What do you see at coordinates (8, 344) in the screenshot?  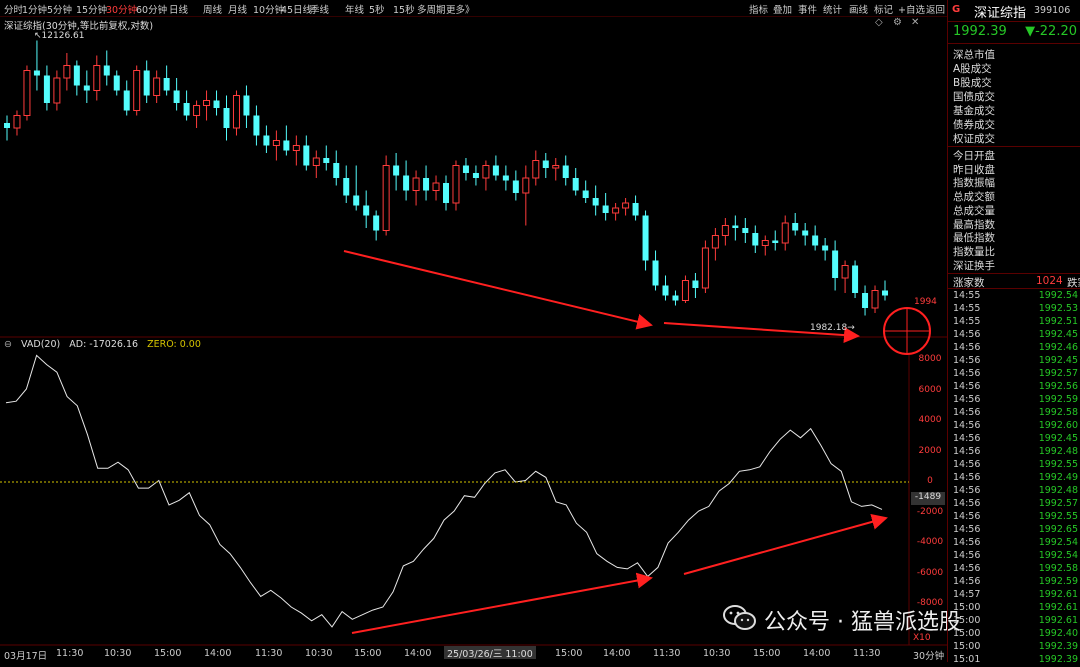 I see `vad-legend-icon: ⊖` at bounding box center [8, 344].